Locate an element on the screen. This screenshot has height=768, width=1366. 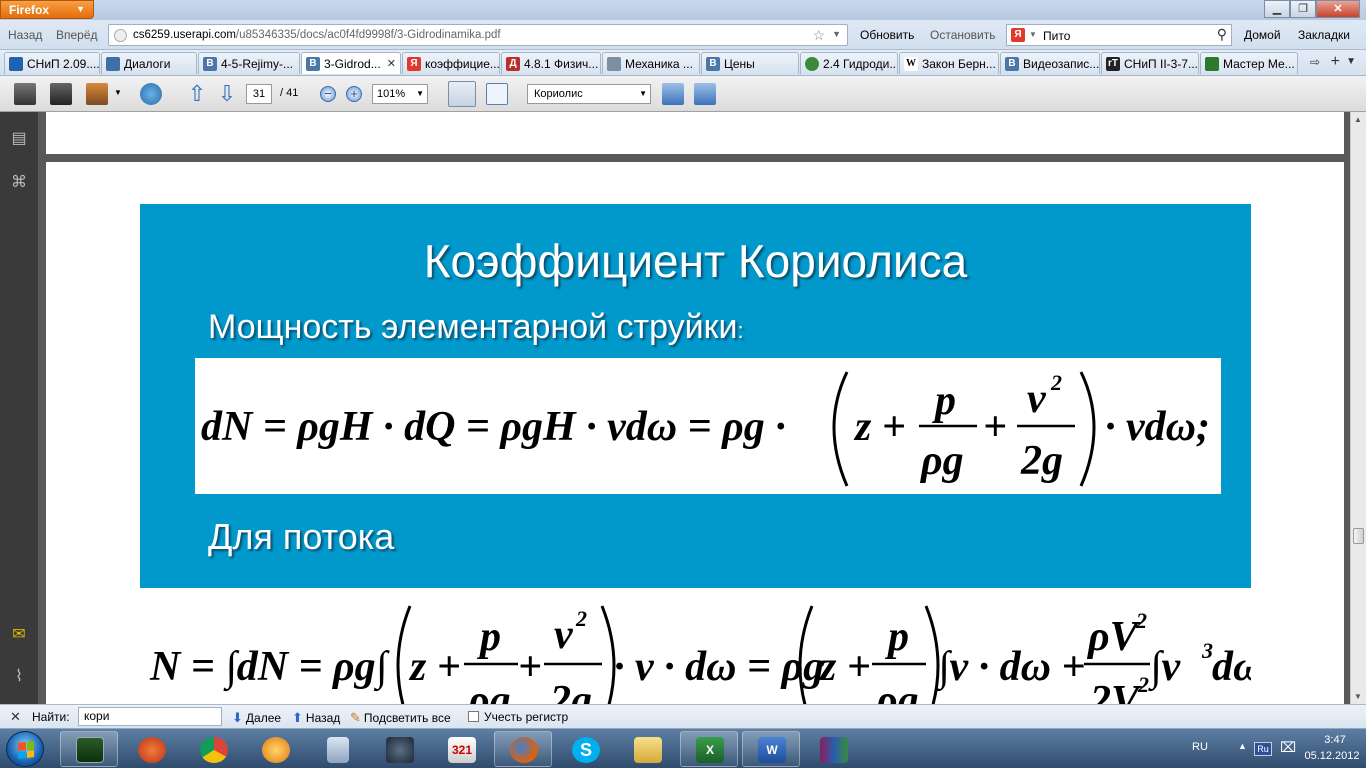
zoom-in-icon: + is located at coordinates (354, 94).